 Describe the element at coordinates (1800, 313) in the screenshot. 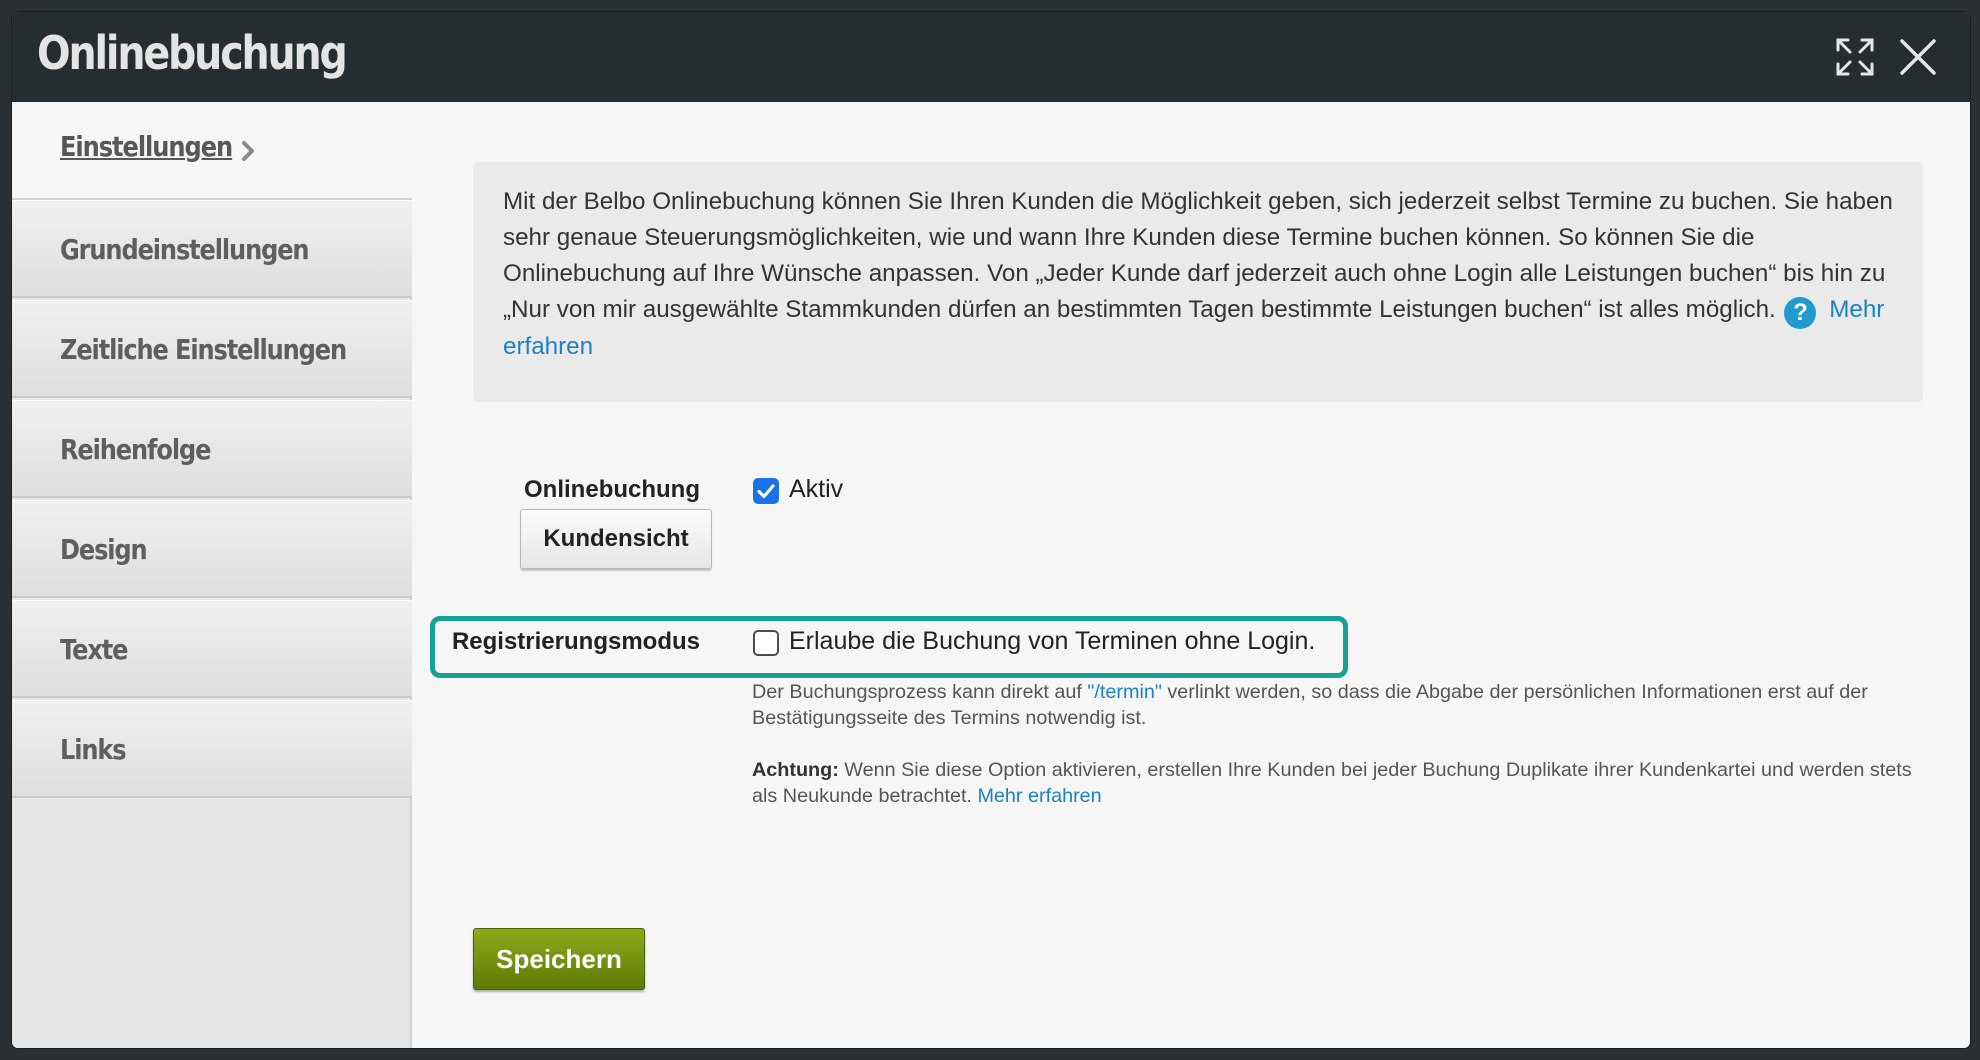

I see `help-icon: ?` at that location.